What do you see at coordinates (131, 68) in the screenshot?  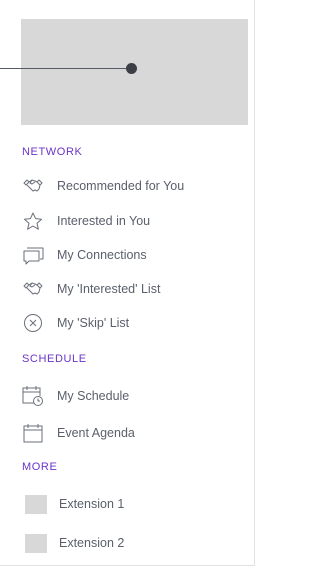 I see `connector-dot` at bounding box center [131, 68].